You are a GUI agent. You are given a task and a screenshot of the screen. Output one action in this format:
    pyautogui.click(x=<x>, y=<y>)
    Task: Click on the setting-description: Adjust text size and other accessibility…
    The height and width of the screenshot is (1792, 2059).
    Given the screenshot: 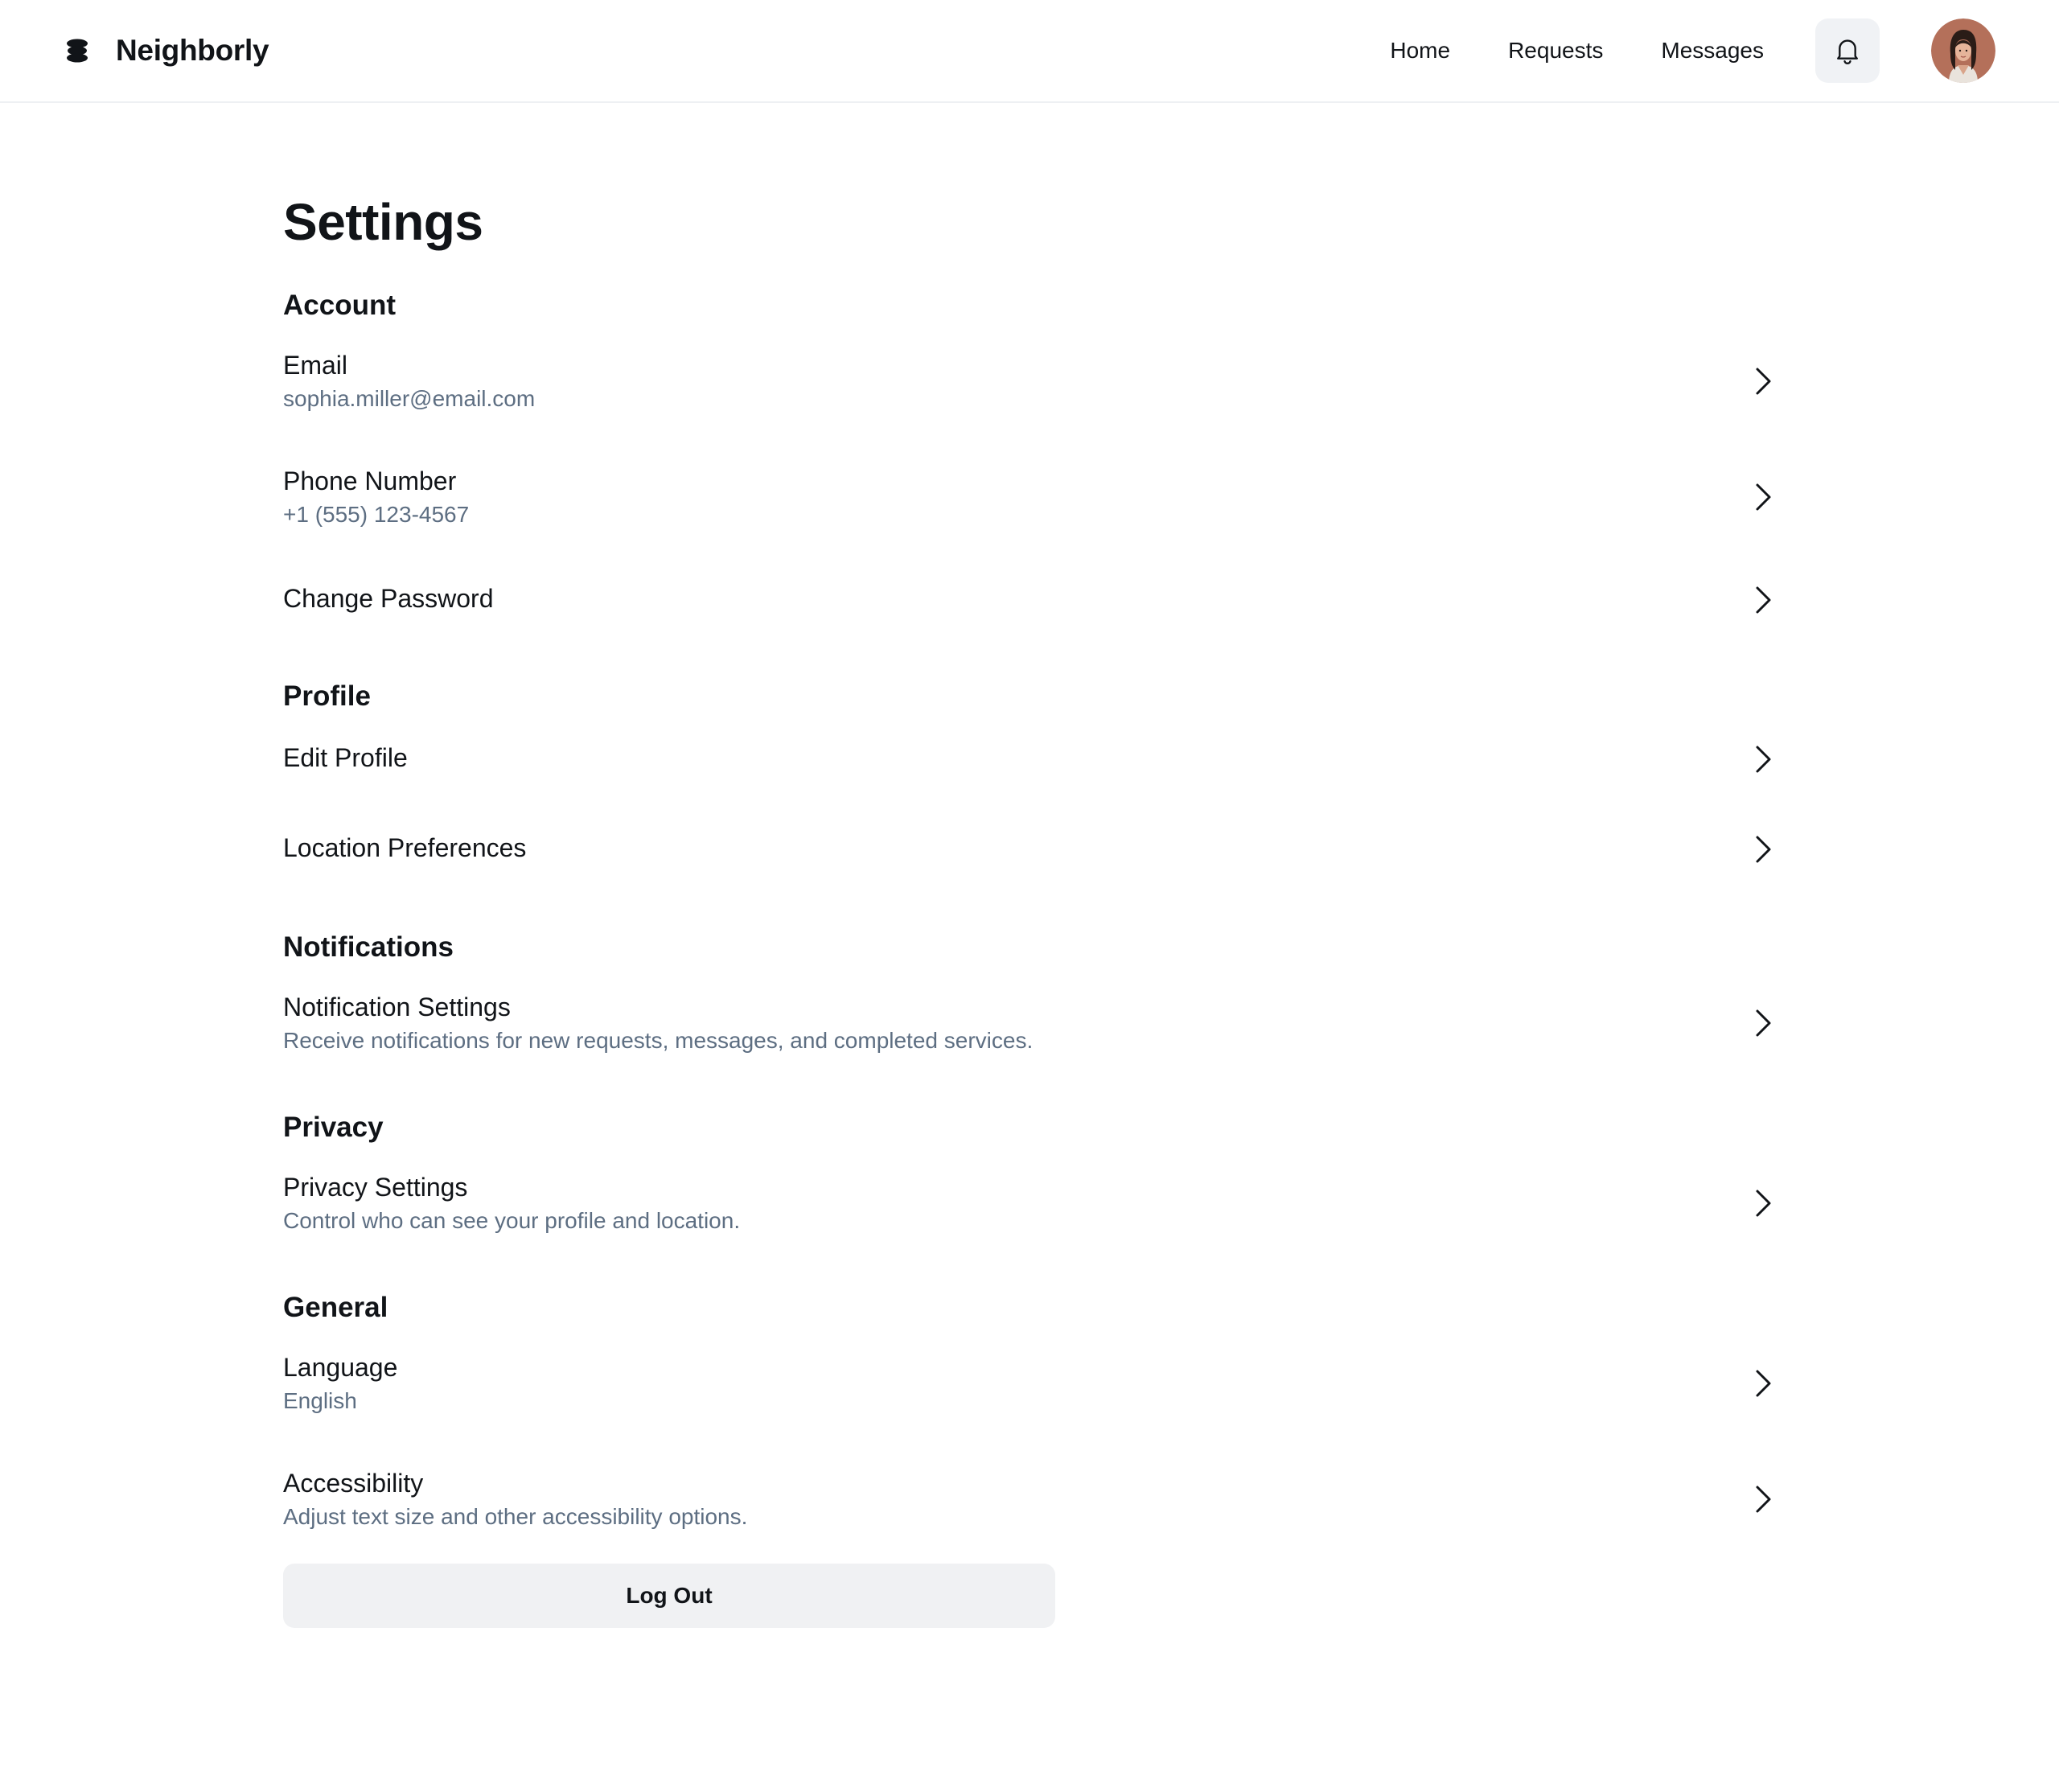 What is the action you would take?
    pyautogui.click(x=515, y=1516)
    